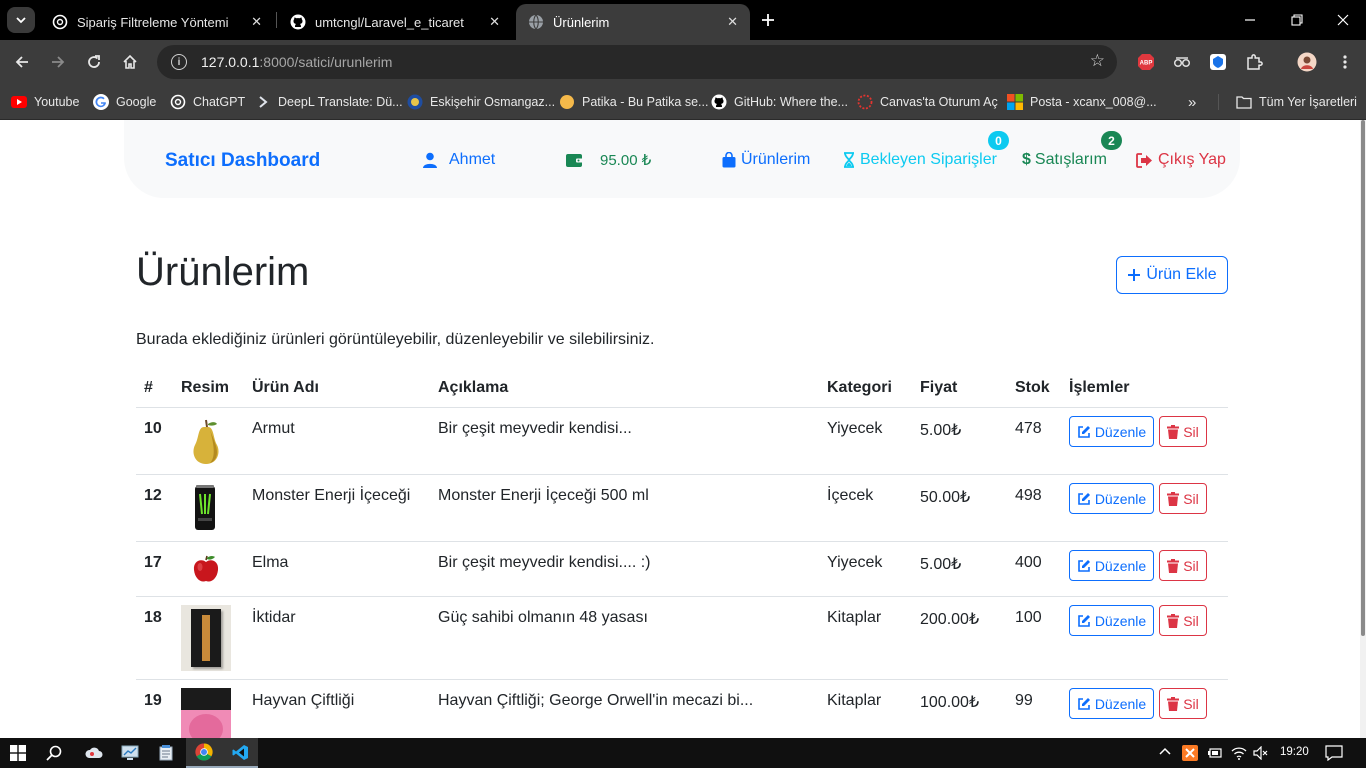 Image resolution: width=1366 pixels, height=768 pixels. Describe the element at coordinates (94, 62) in the screenshot. I see `reload-button` at that location.